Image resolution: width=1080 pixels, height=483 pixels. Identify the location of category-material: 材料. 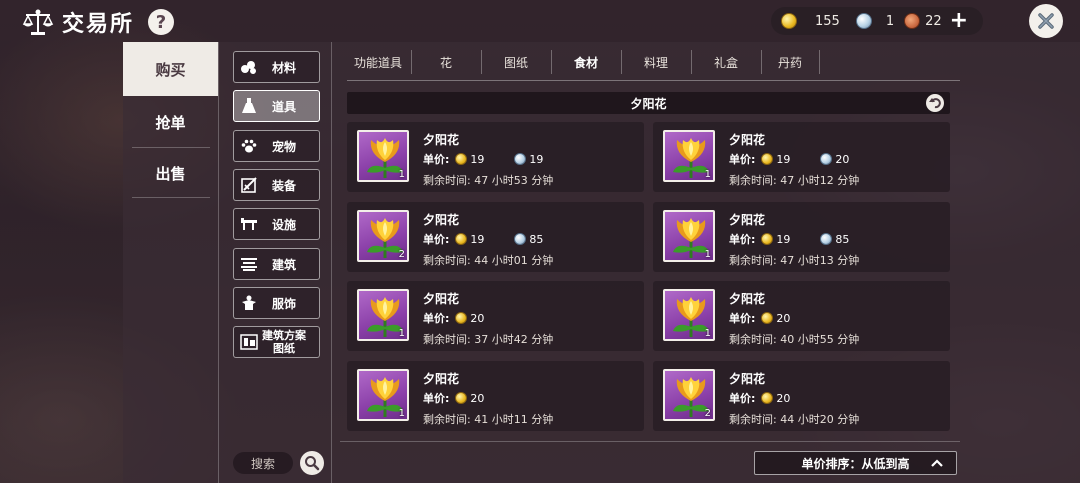
(276, 67).